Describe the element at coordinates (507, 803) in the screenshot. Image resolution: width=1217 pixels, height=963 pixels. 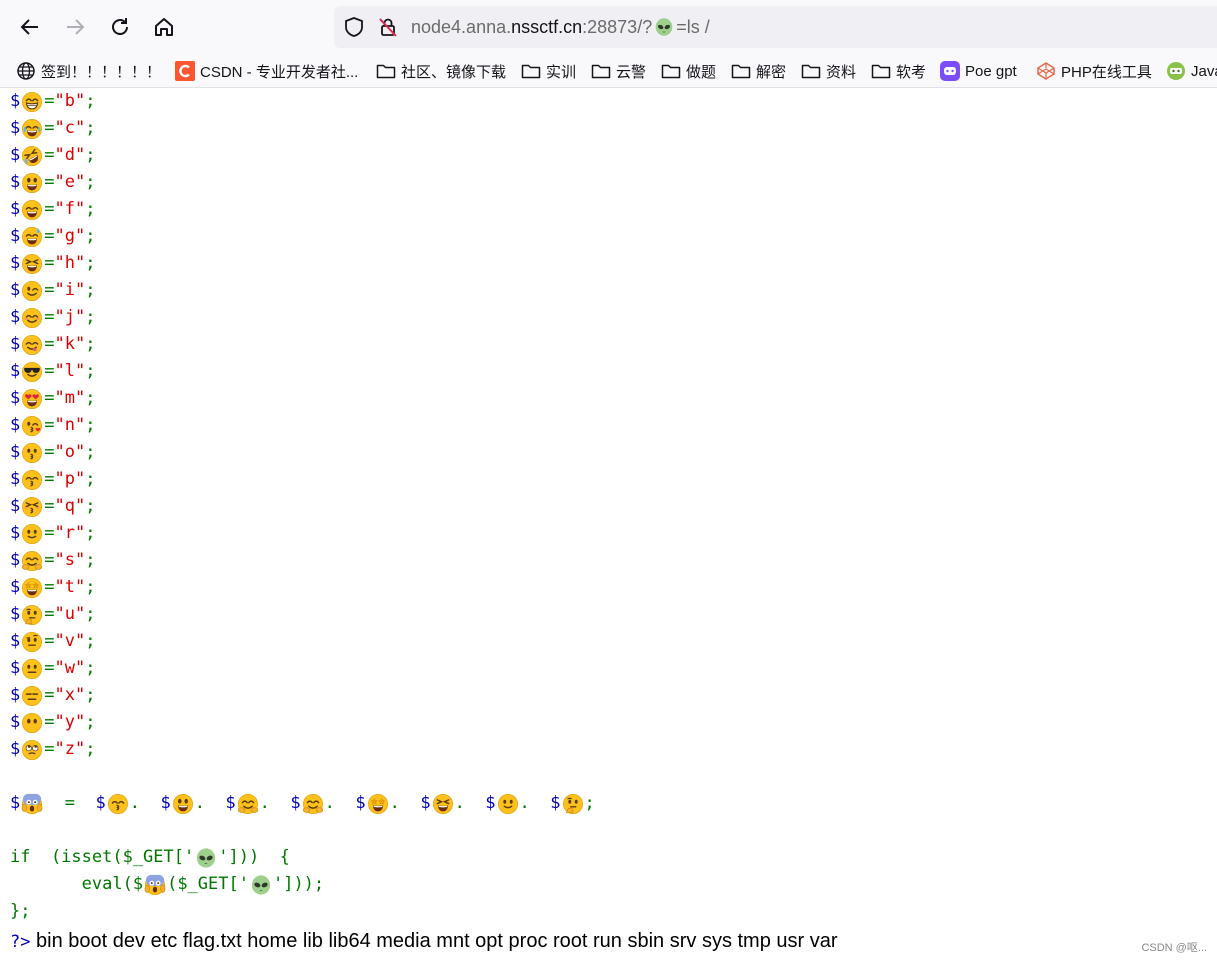
I see `slight-smile-emoji` at that location.